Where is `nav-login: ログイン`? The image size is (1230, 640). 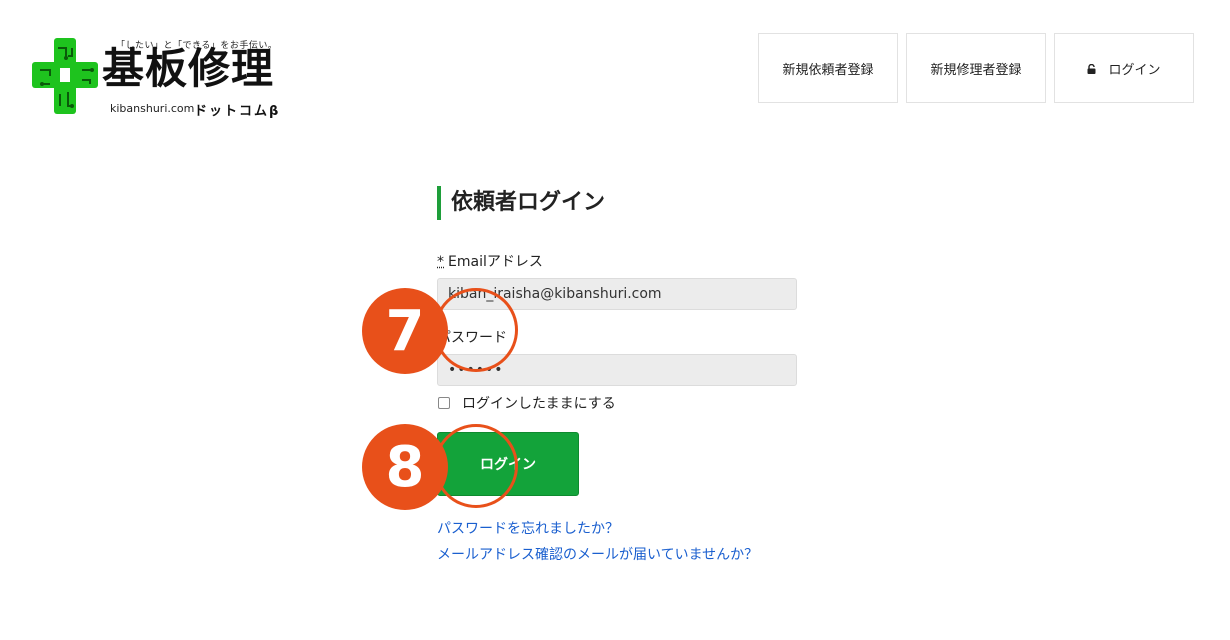 nav-login: ログイン is located at coordinates (1124, 68).